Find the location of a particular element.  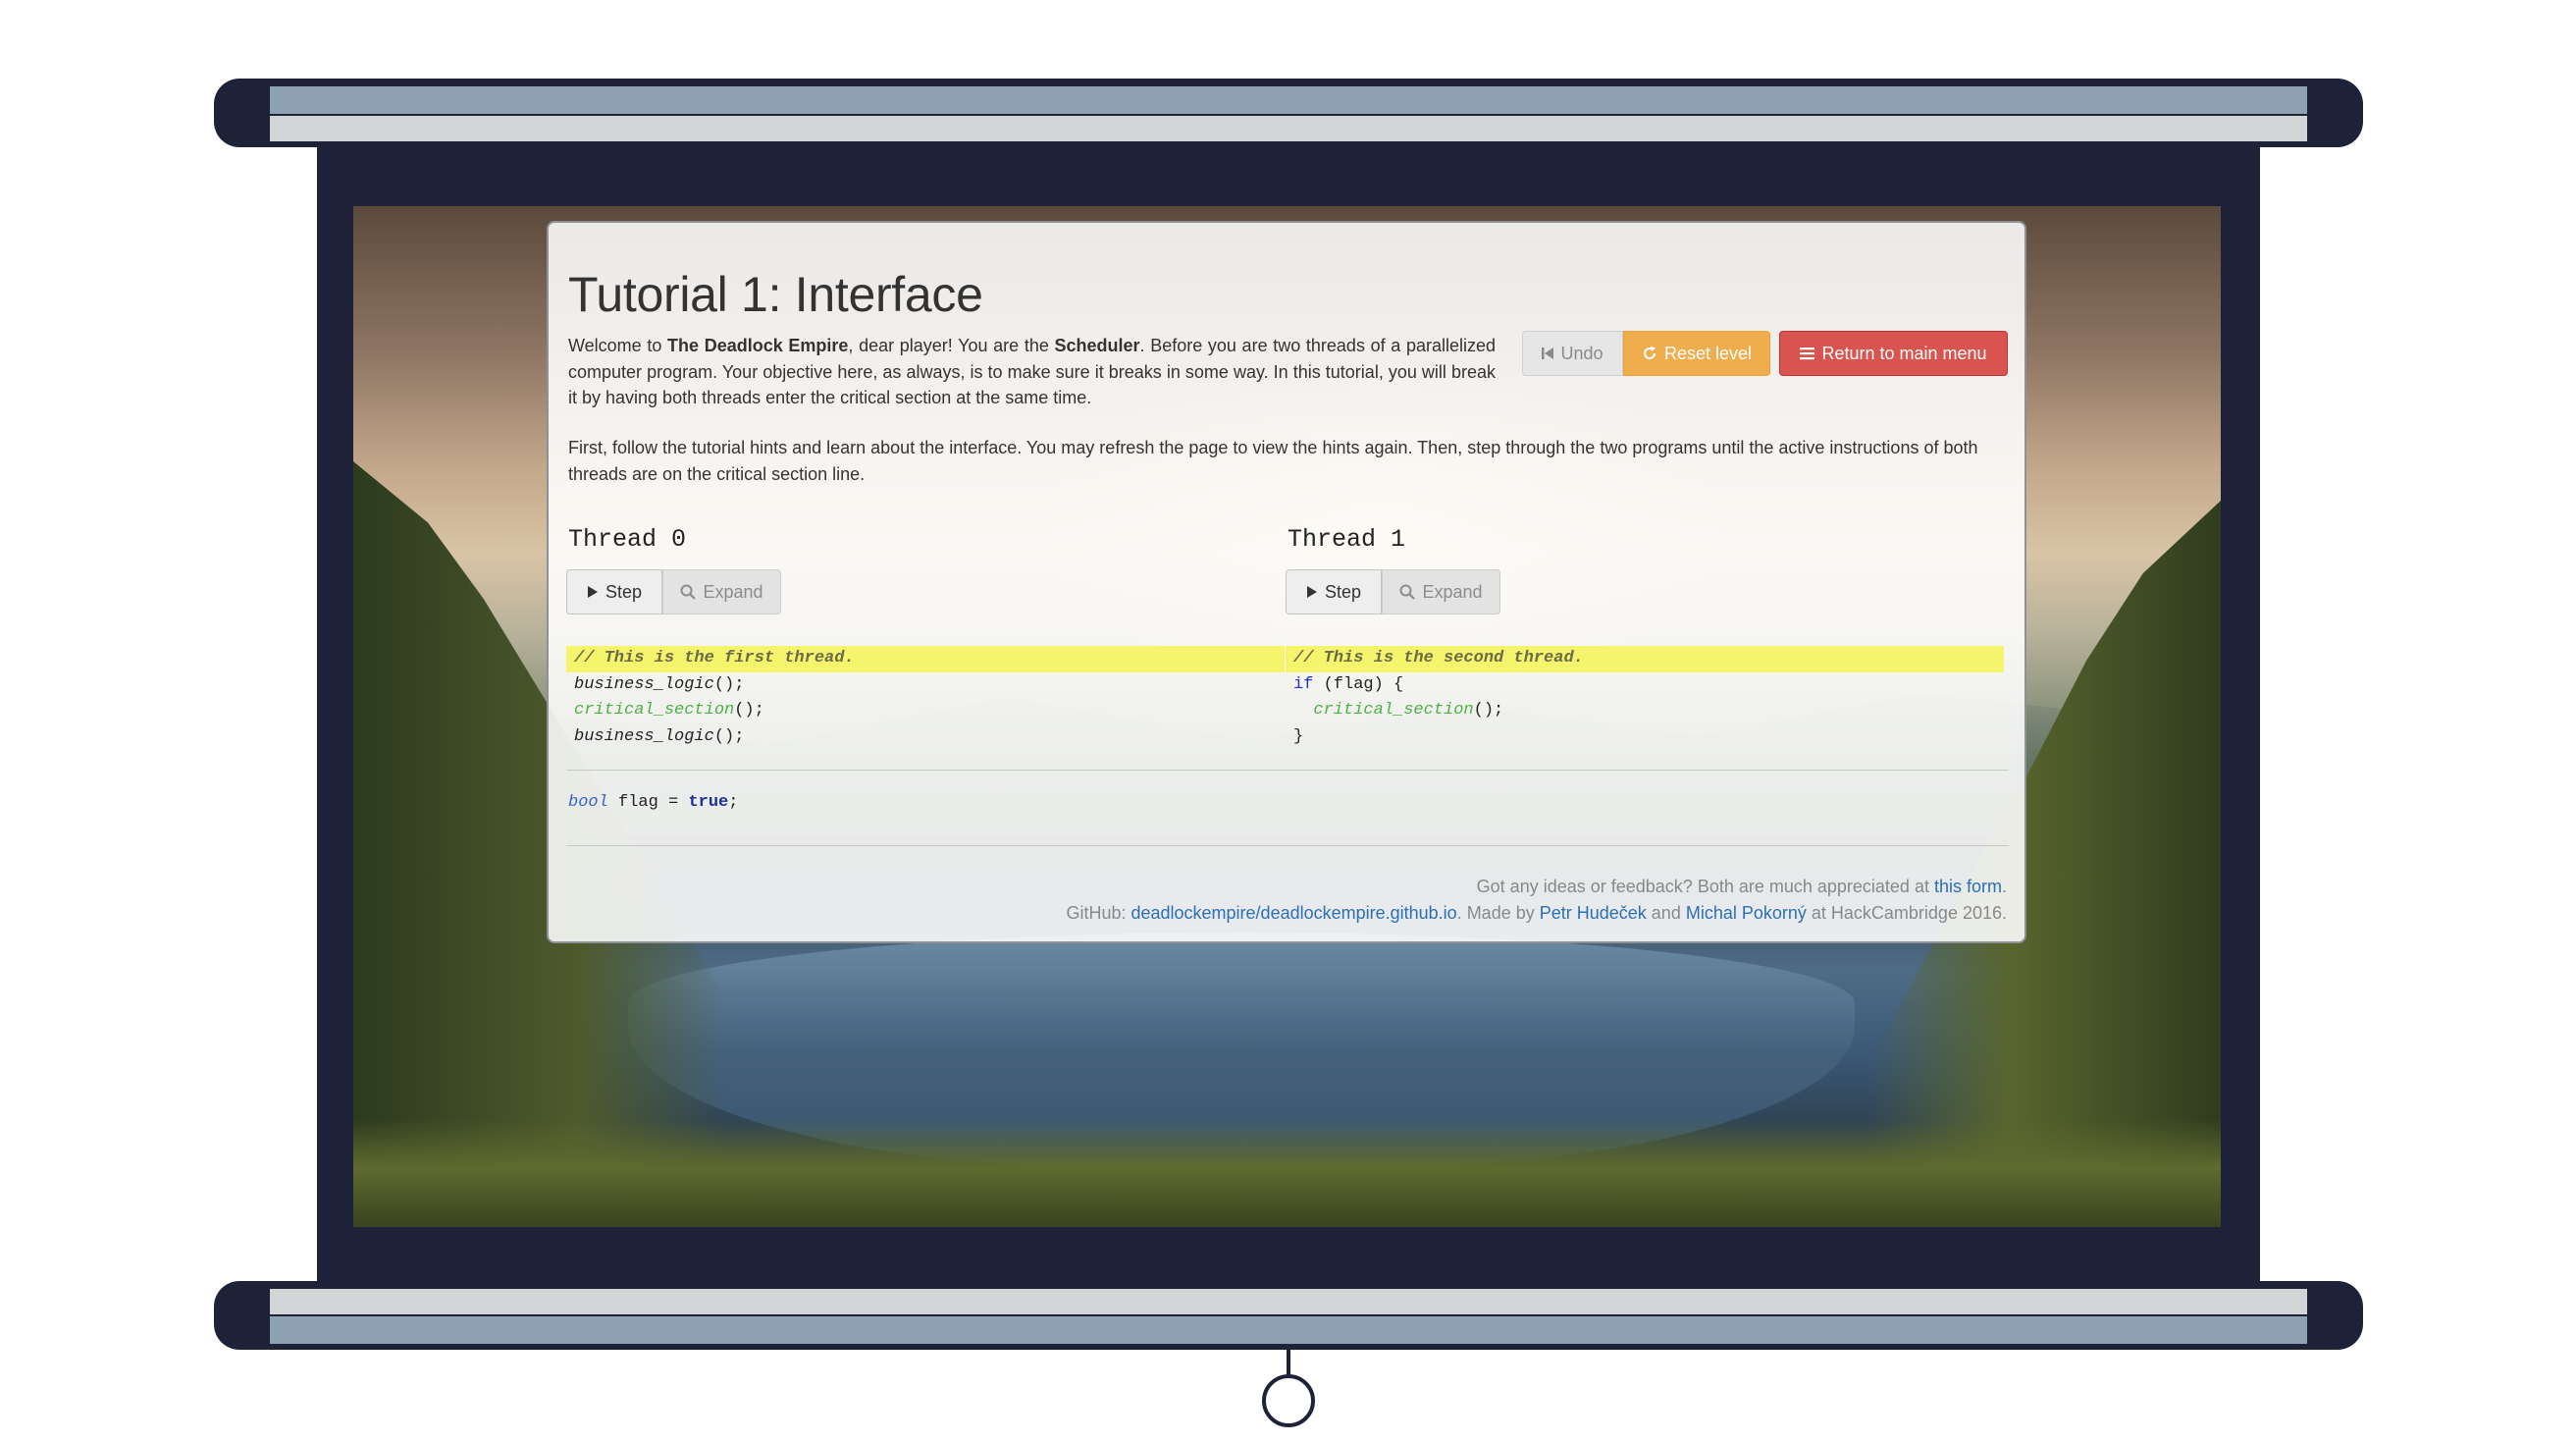

thread-1-expand-button: Expand is located at coordinates (1441, 592).